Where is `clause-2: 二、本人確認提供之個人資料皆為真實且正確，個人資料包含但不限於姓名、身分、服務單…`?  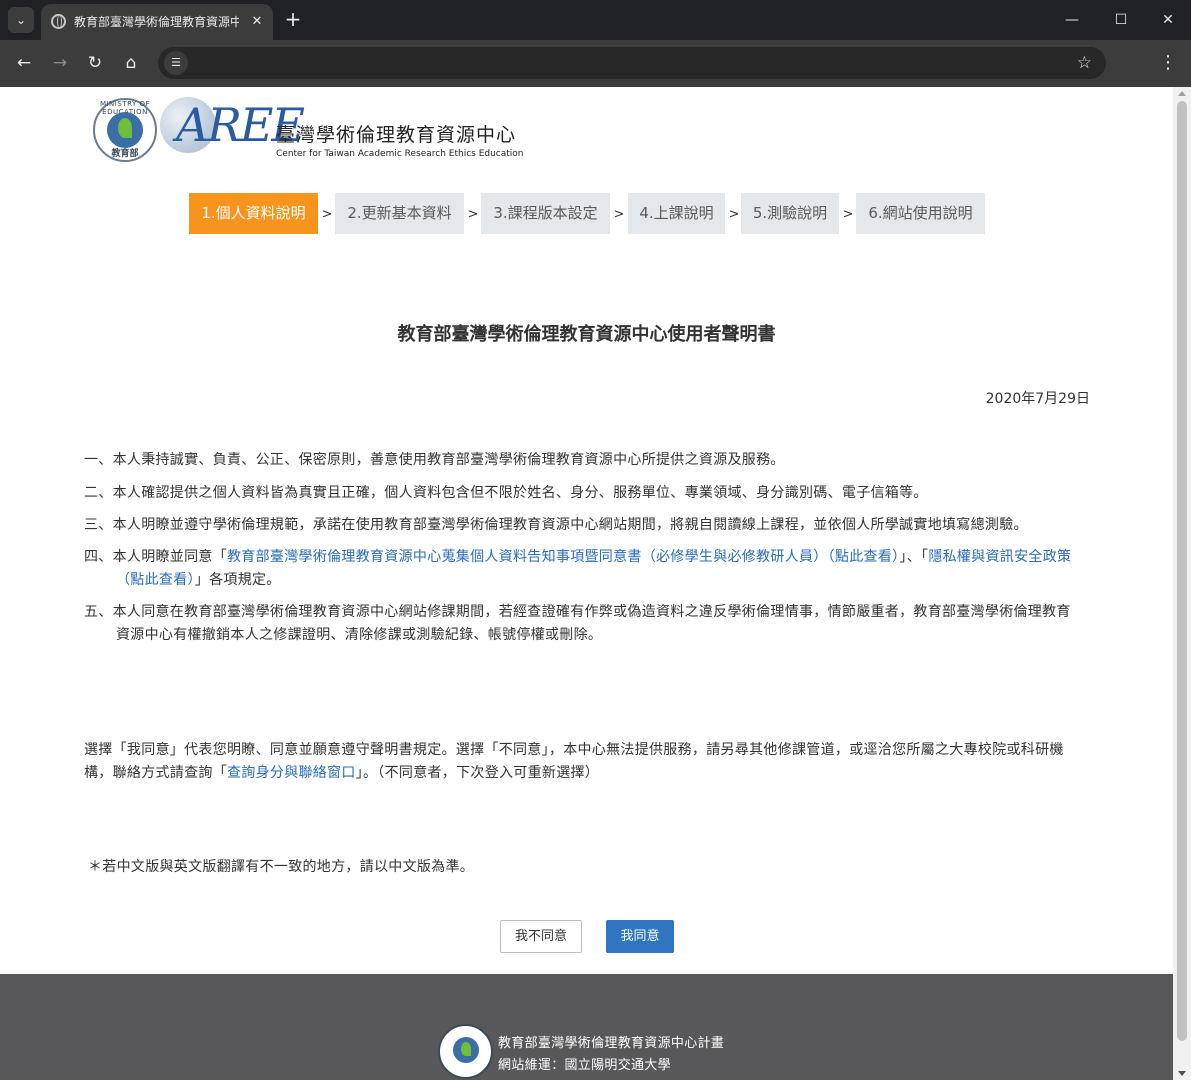
clause-2: 二、本人確認提供之個人資料皆為真實且正確，個人資料包含但不限於姓名、身分、服務單… is located at coordinates (506, 493).